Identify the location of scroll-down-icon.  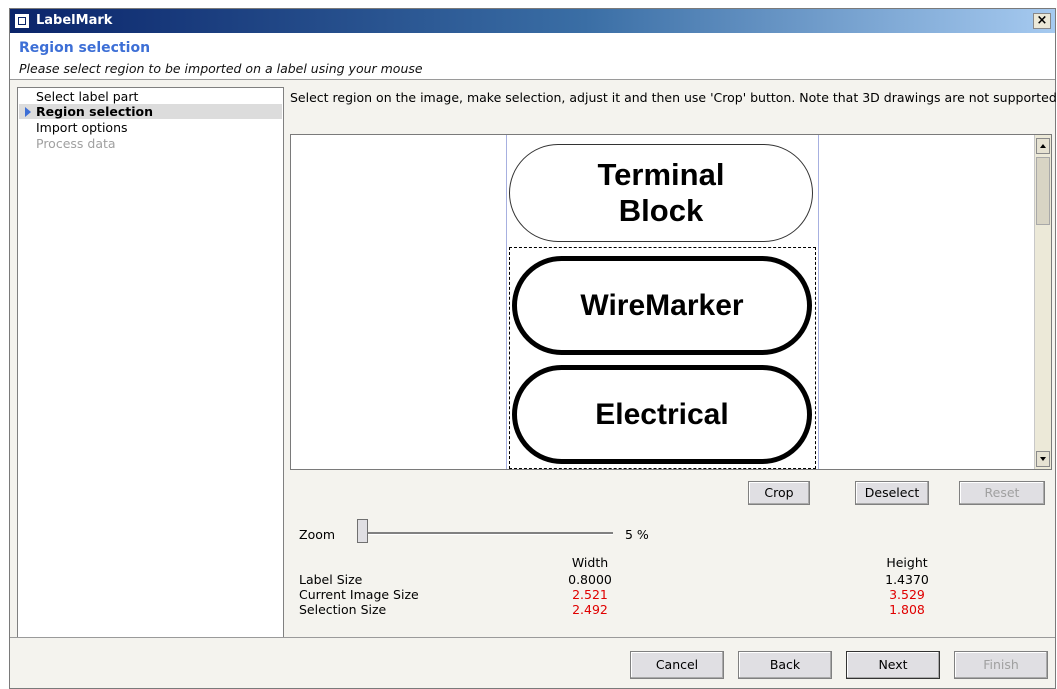
(1043, 459).